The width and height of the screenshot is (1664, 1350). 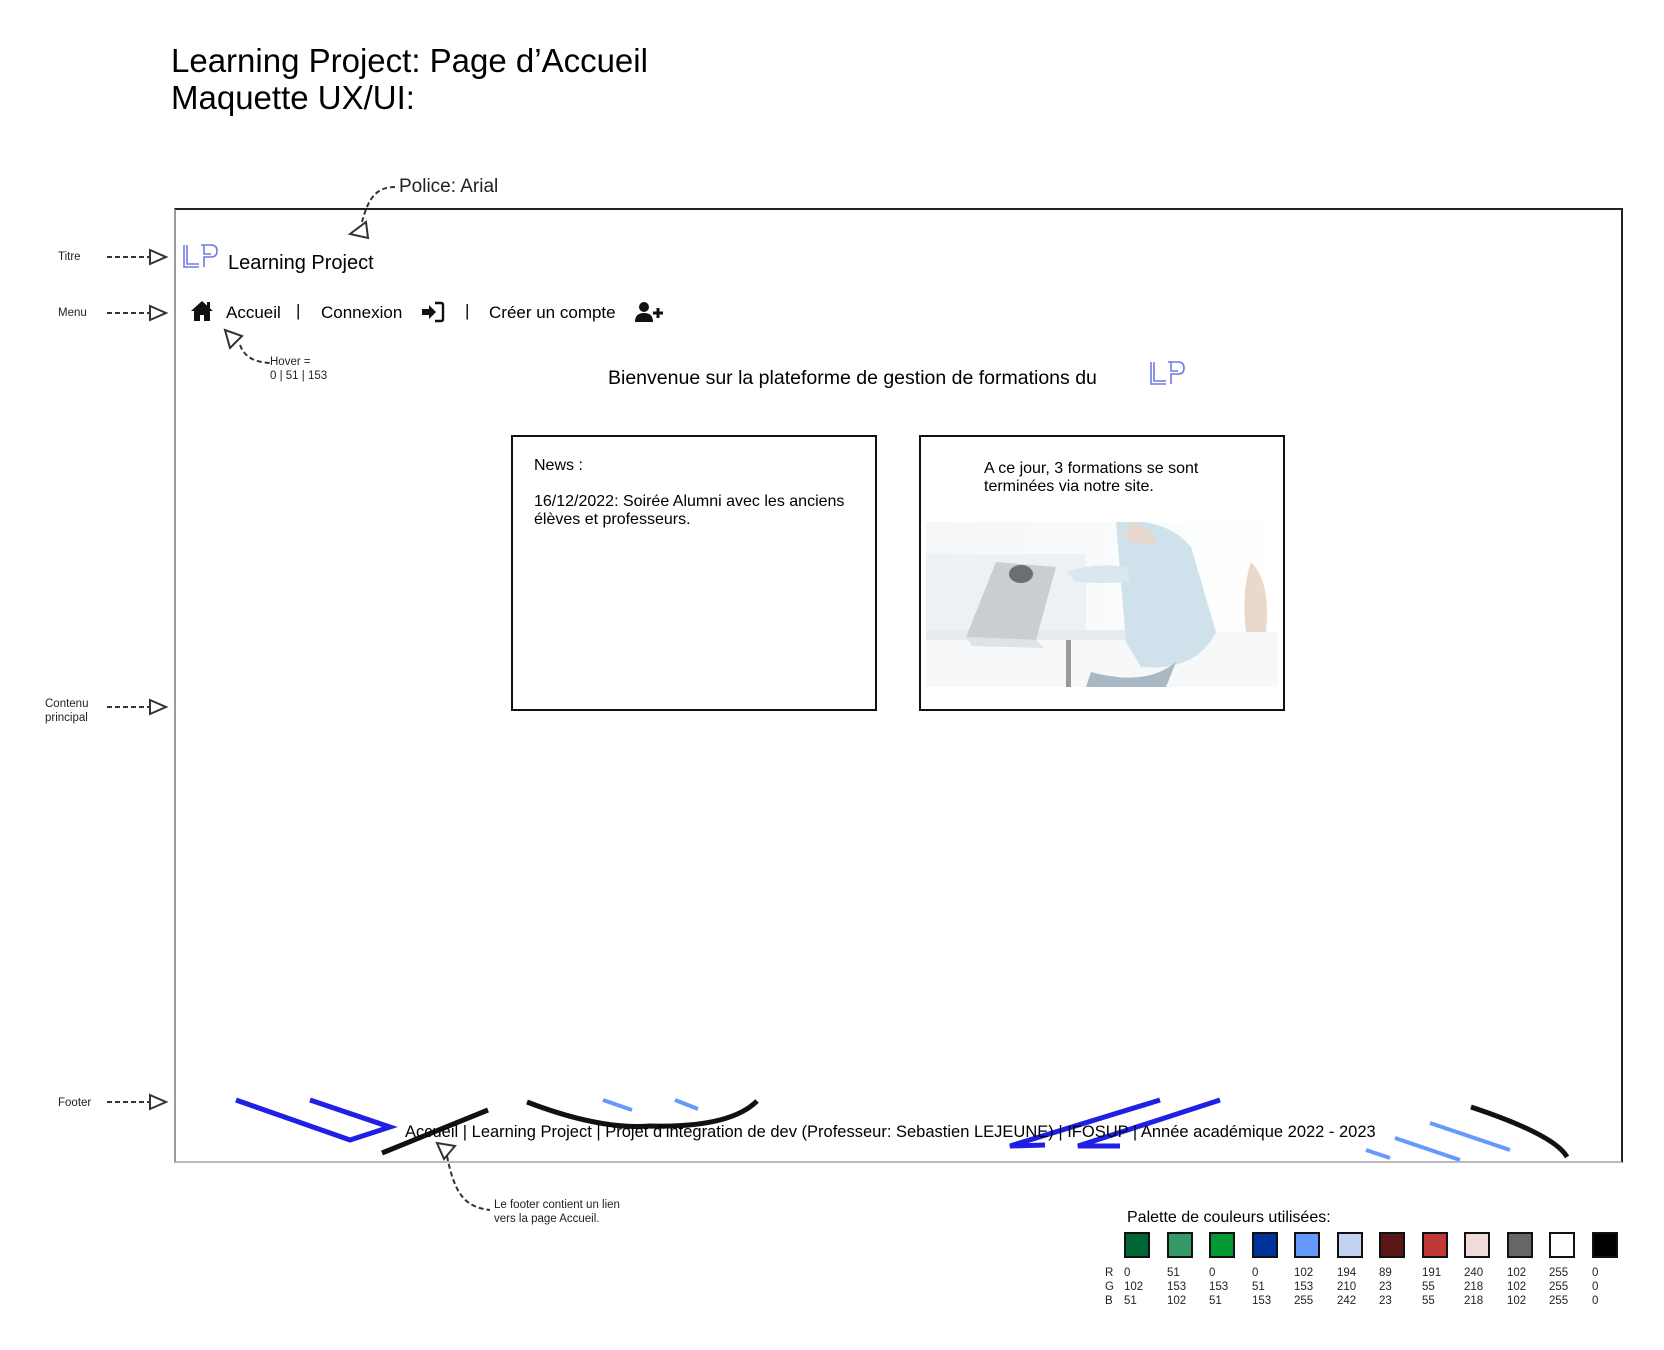 What do you see at coordinates (1559, 1287) in the screenshot?
I see `color-value-g: 255` at bounding box center [1559, 1287].